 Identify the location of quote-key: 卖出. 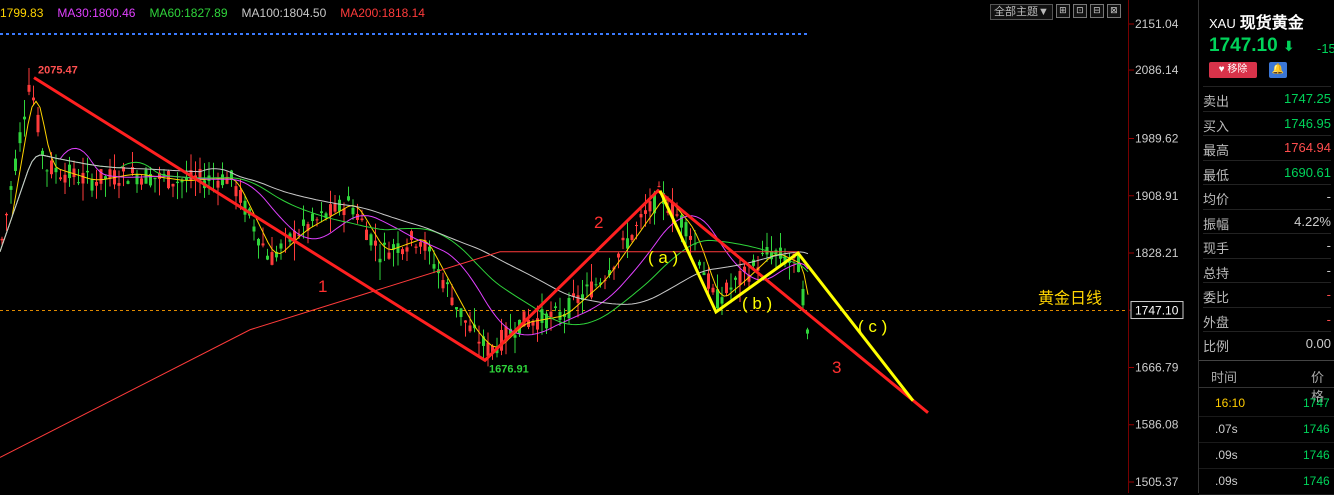
(1216, 101).